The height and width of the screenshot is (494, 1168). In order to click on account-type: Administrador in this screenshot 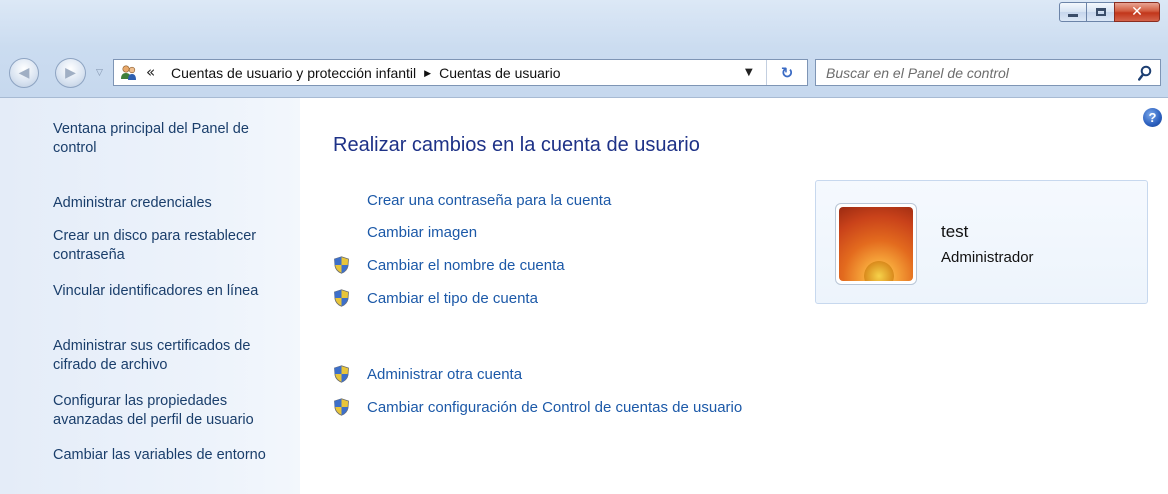, I will do `click(987, 257)`.